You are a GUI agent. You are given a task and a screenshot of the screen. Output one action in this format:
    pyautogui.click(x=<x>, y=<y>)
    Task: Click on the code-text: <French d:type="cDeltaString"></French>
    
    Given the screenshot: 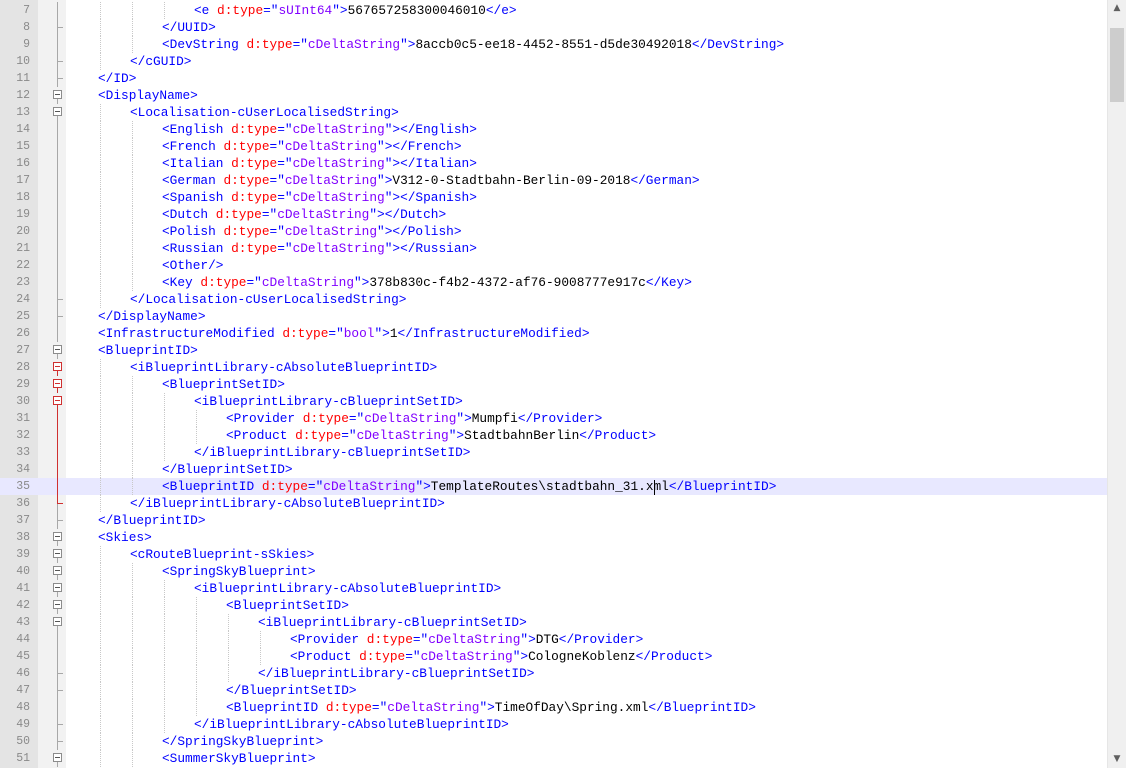 What is the action you would take?
    pyautogui.click(x=312, y=146)
    